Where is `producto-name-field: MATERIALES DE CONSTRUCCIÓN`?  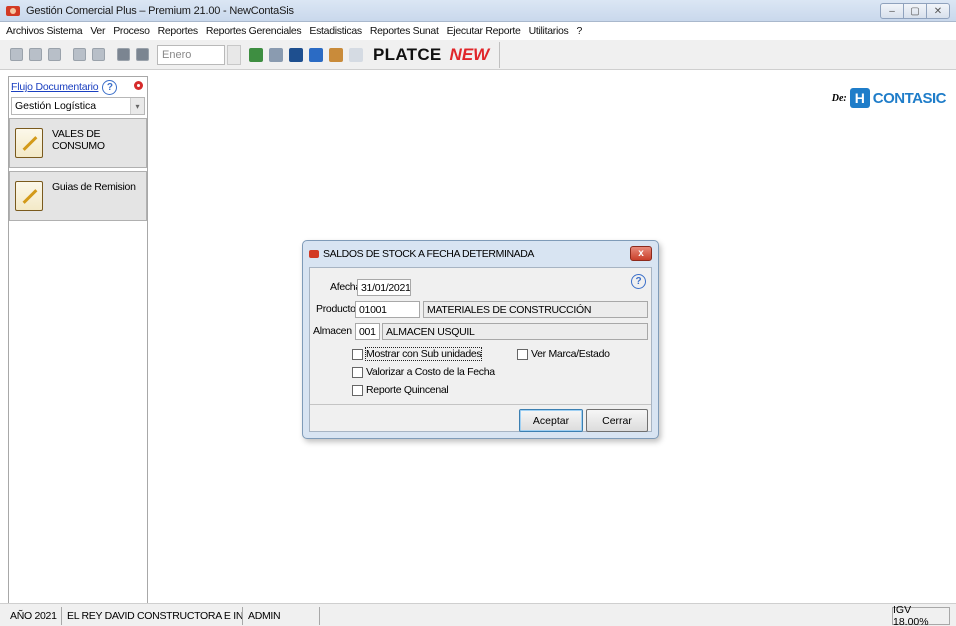 producto-name-field: MATERIALES DE CONSTRUCCIÓN is located at coordinates (535, 309).